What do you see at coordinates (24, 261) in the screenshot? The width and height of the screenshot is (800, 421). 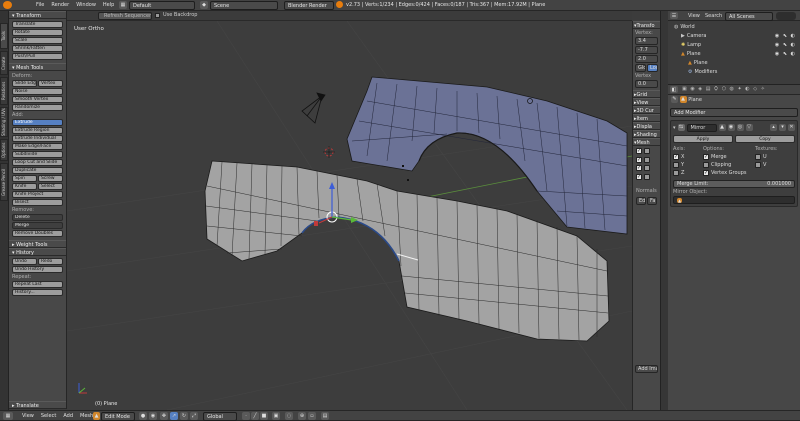 I see `undo-button: Undo` at bounding box center [24, 261].